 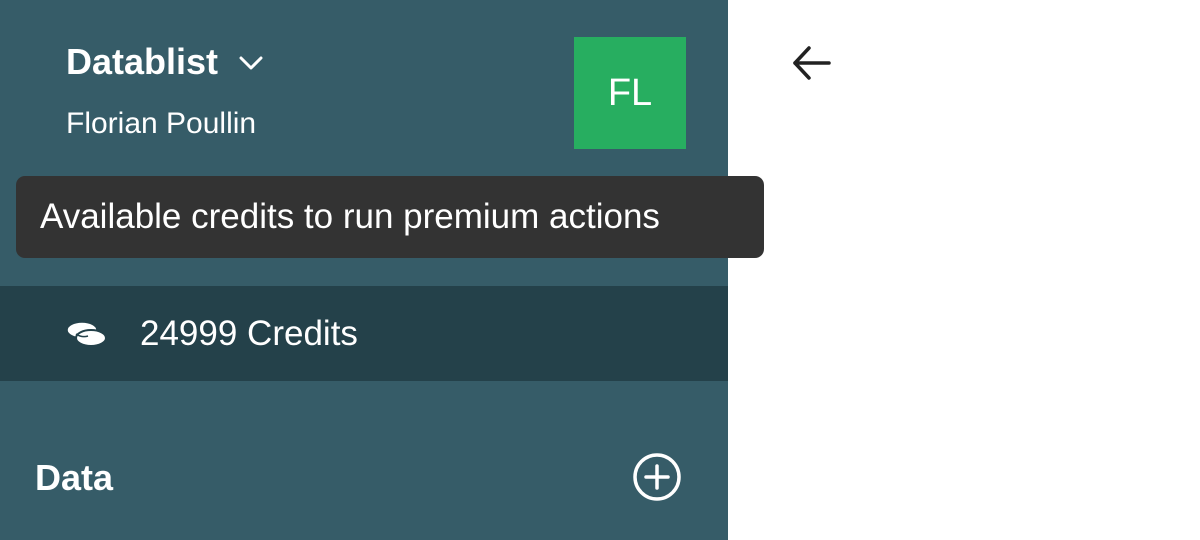 I want to click on avatar-initials: FL, so click(x=630, y=92).